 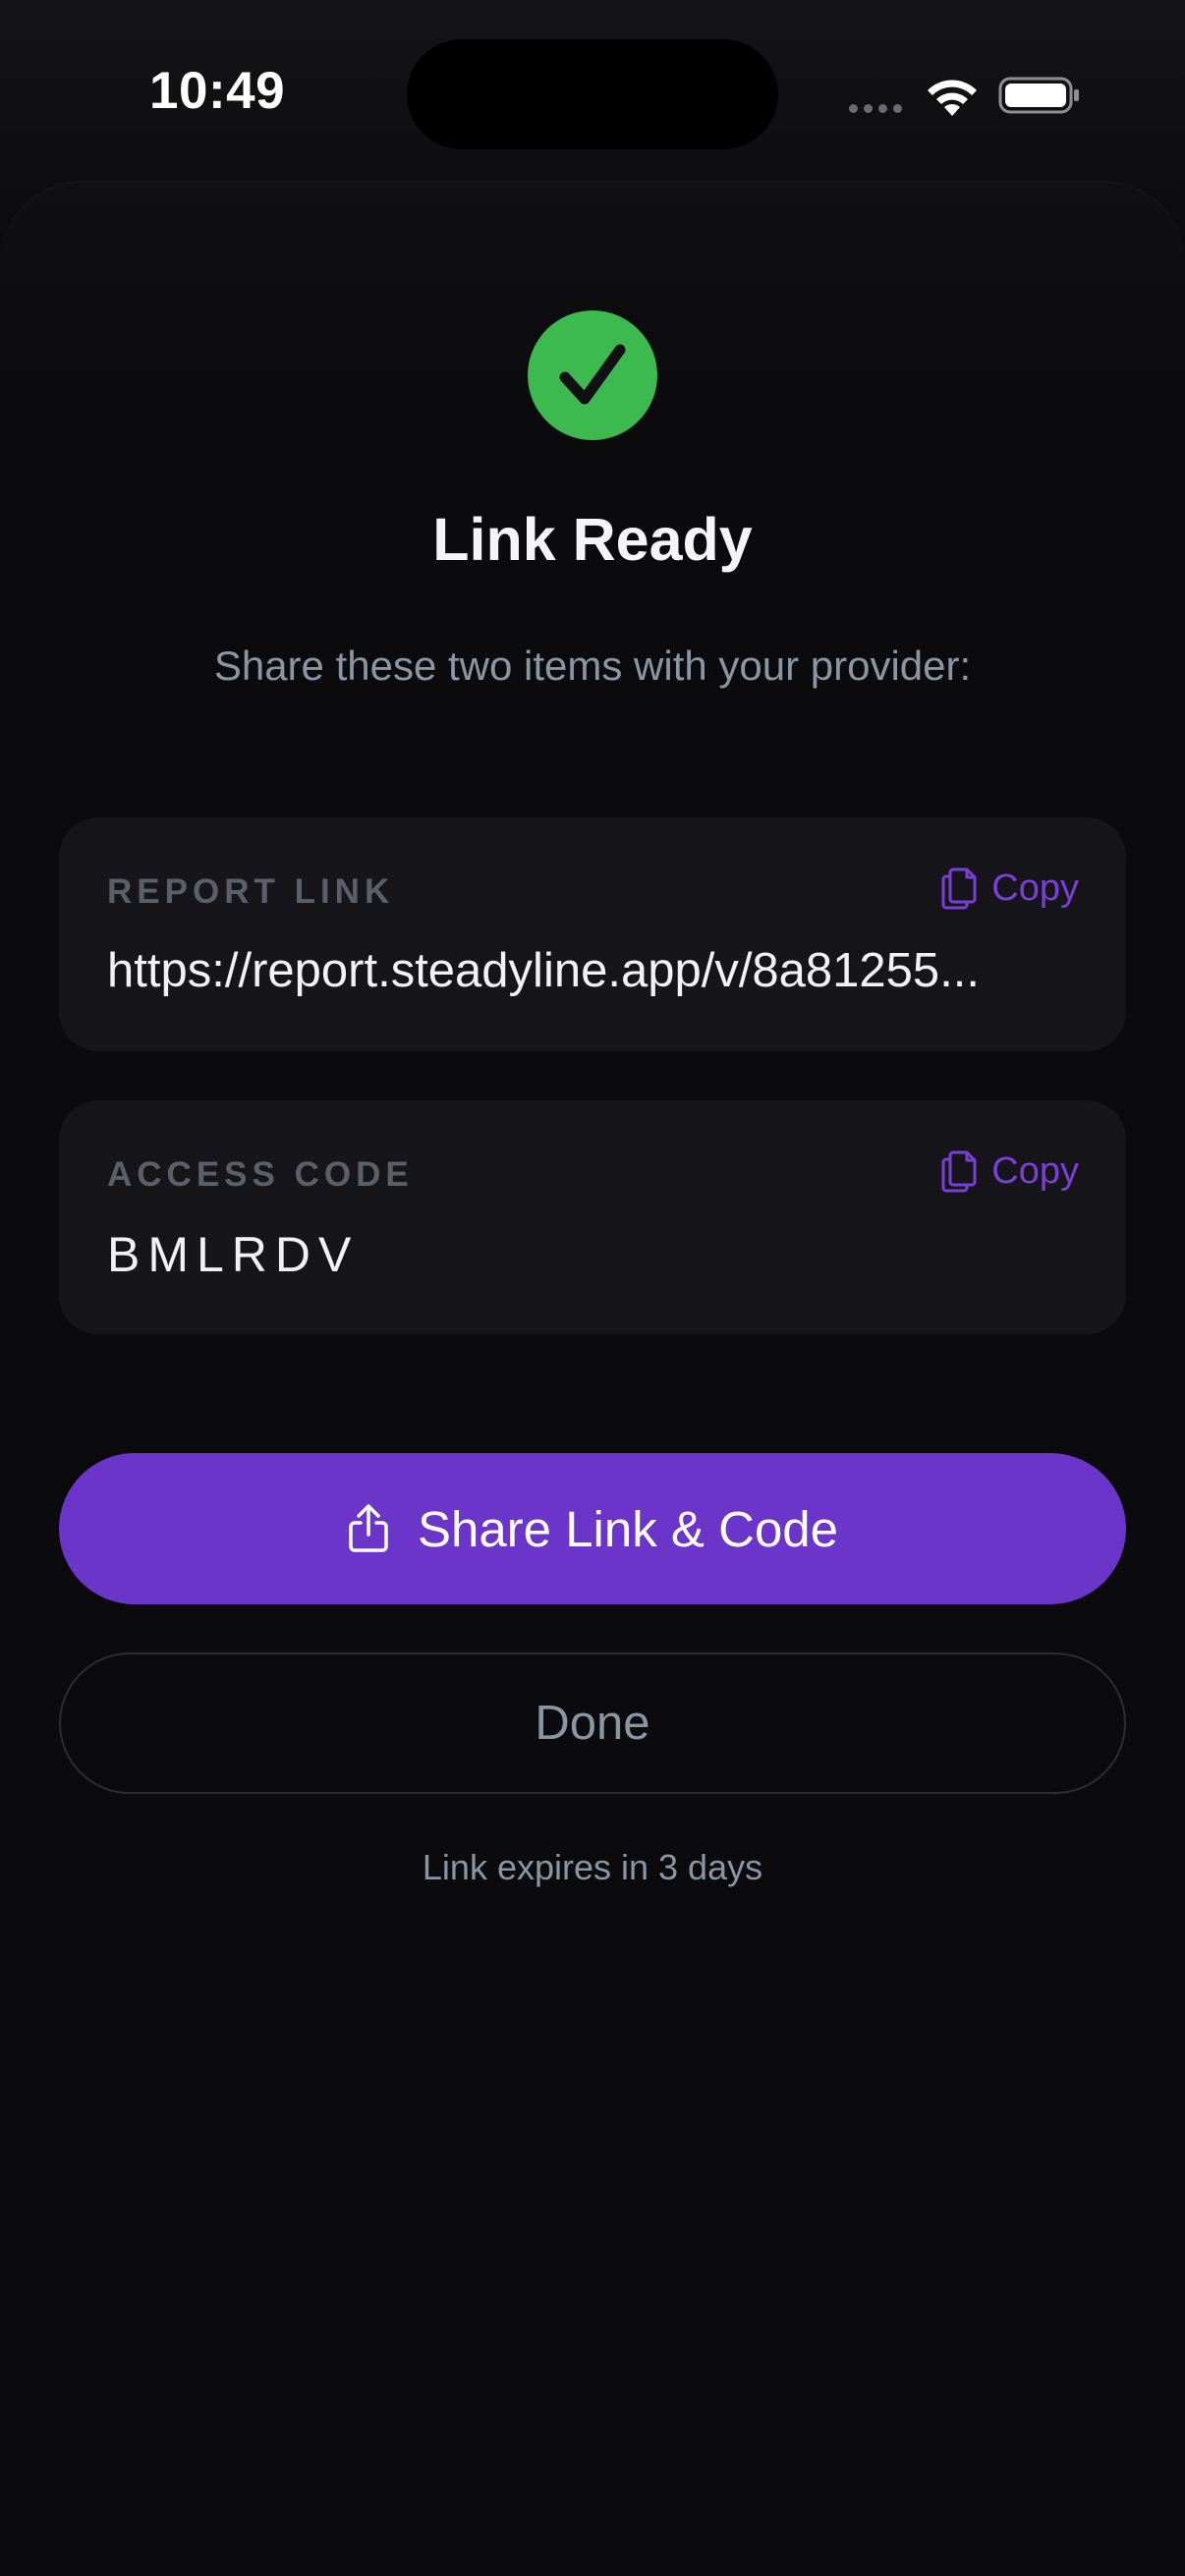 I want to click on access-code-card: ACCESS CODE Copy BMLRDV, so click(x=592, y=1217).